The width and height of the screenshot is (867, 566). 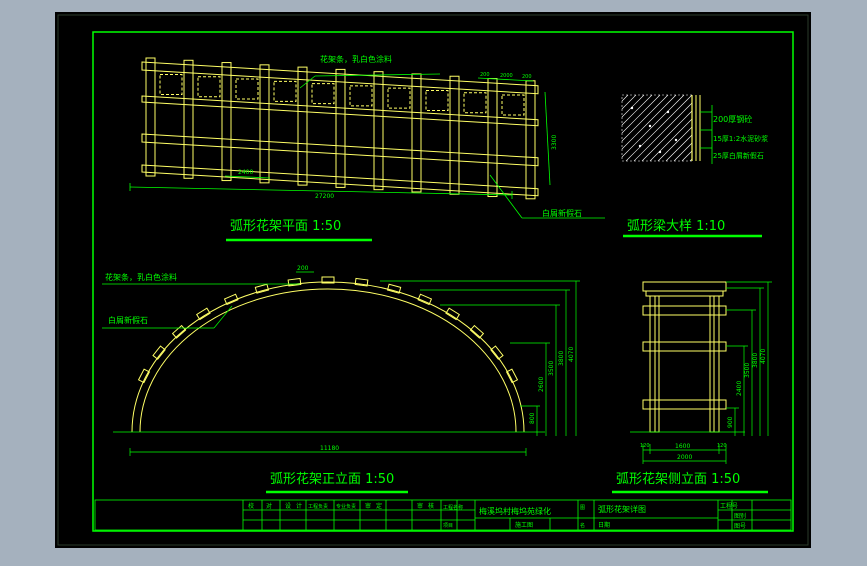 I want to click on plan-title: 弧形花架平面 1:50, so click(x=285, y=226).